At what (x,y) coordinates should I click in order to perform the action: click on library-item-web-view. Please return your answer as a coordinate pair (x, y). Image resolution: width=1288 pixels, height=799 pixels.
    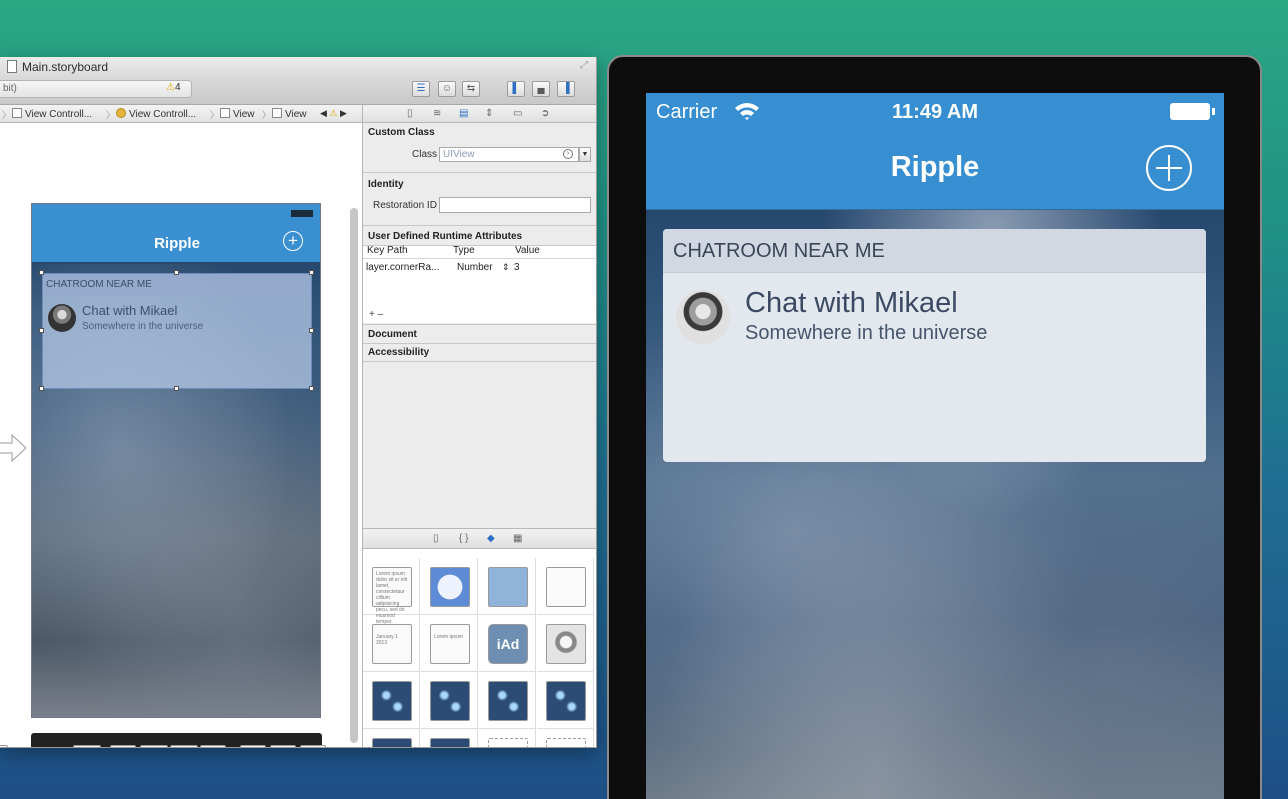
    Looking at the image, I should click on (449, 586).